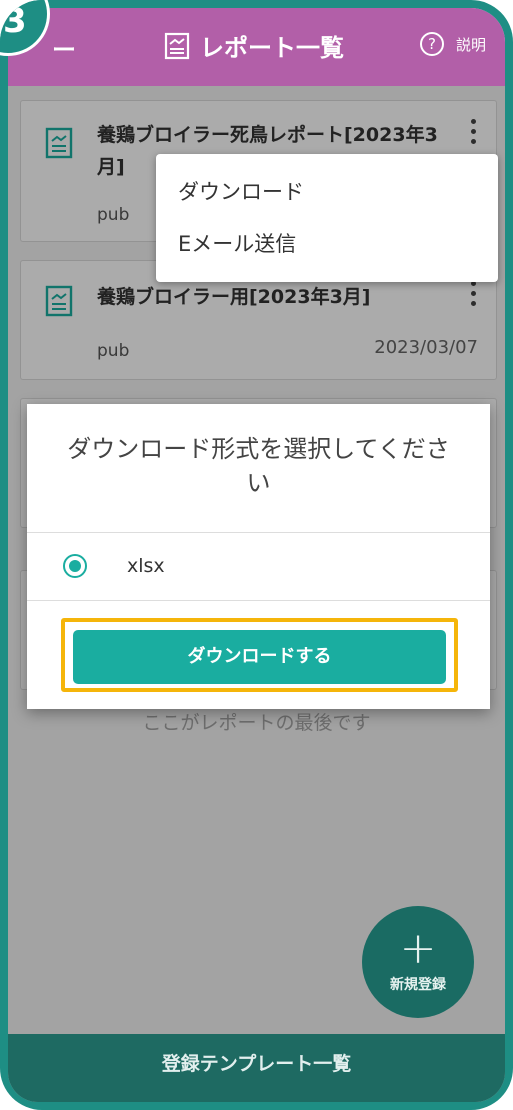 This screenshot has width=513, height=1110. I want to click on step-number: 3, so click(15, 21).